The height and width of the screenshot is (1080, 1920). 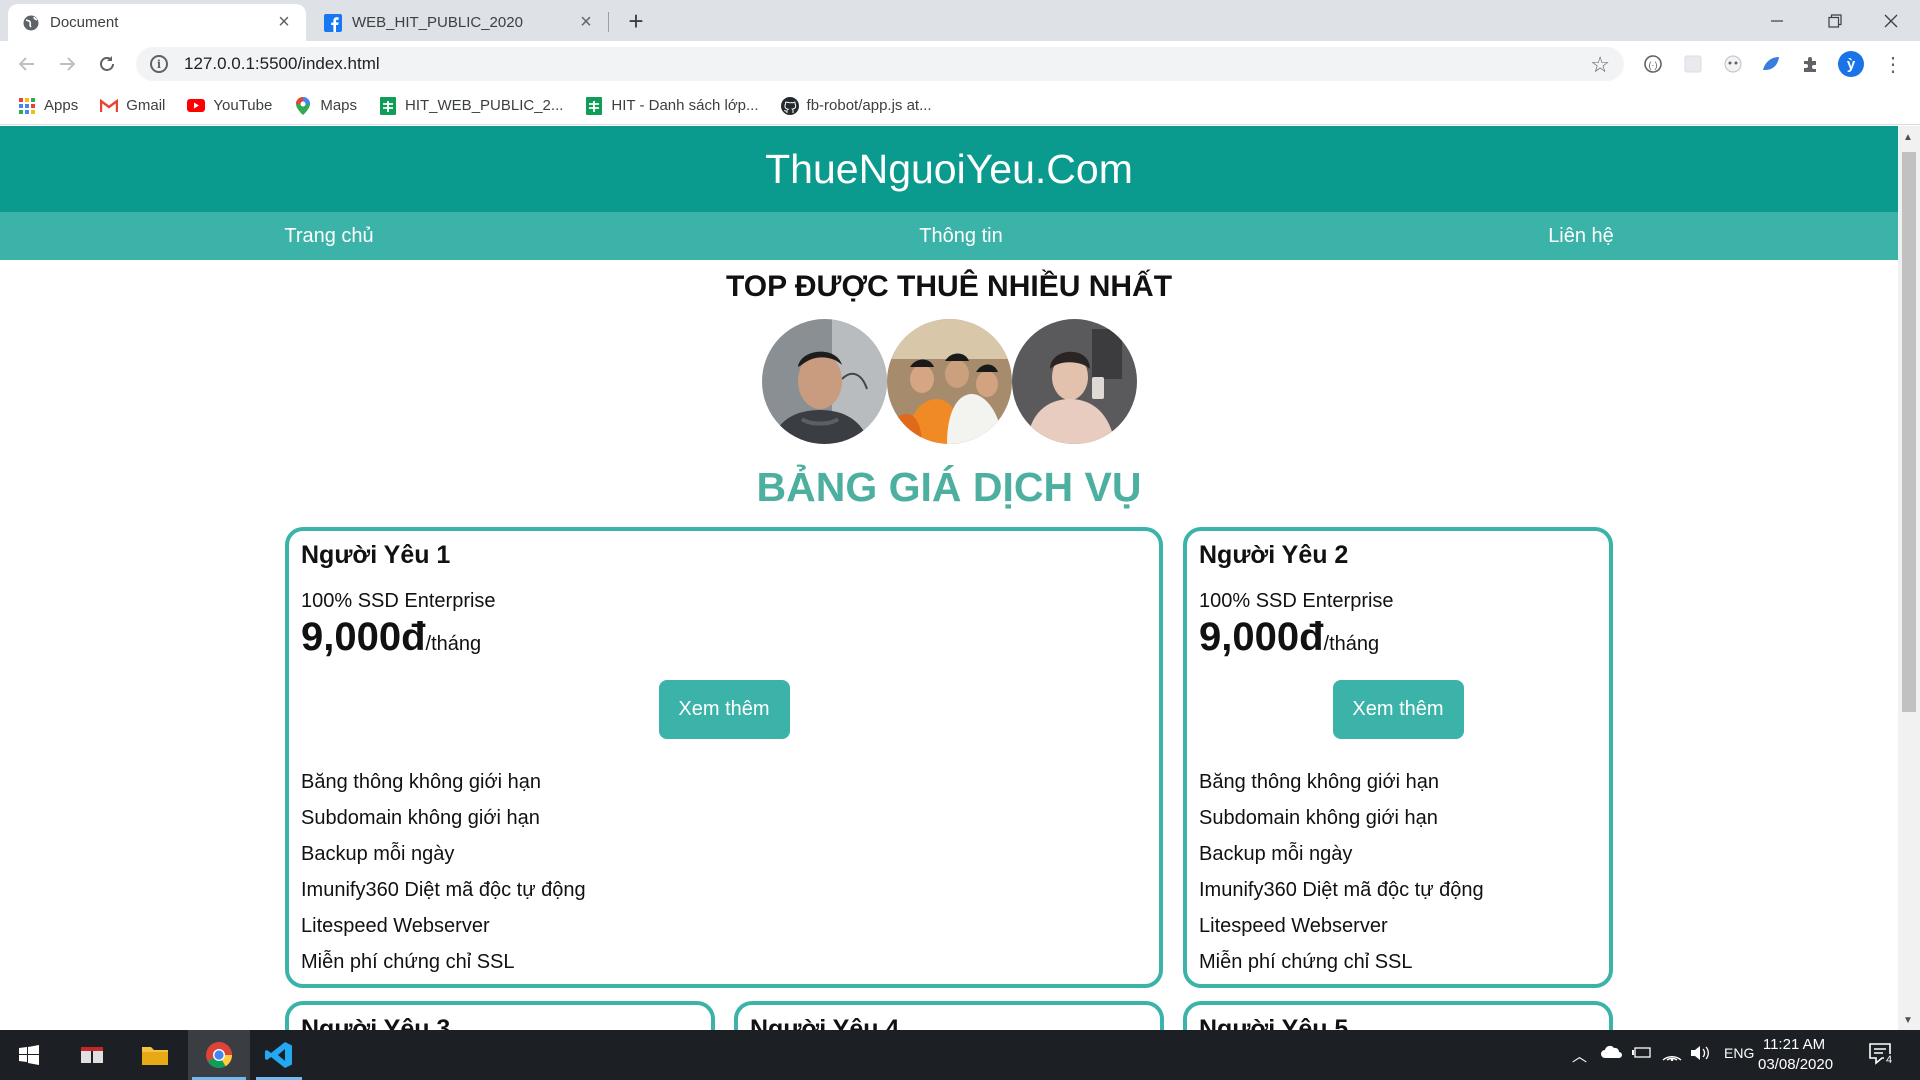 I want to click on site-nav: Trang chủ Thông tin Liên hệ, so click(x=949, y=236).